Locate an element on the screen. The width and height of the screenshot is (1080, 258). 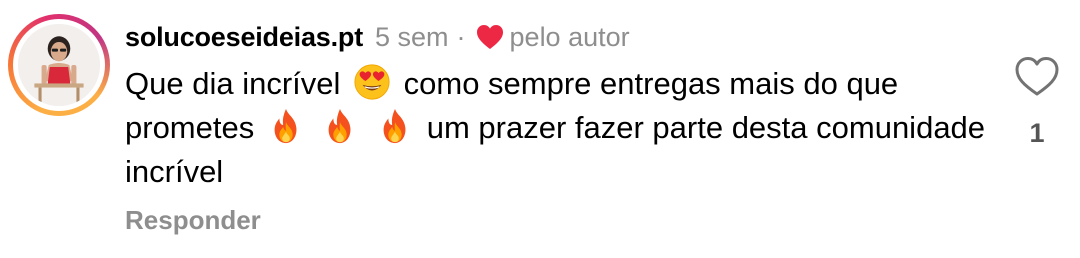
like-count: 1 is located at coordinates (1037, 133).